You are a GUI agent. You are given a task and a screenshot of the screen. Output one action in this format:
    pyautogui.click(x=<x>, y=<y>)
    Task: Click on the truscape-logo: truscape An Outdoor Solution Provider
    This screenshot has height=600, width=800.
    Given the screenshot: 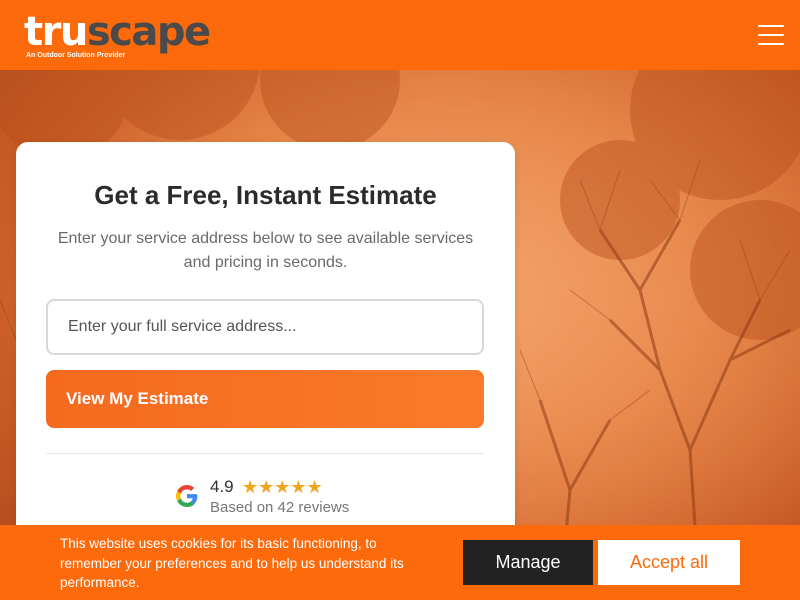 What is the action you would take?
    pyautogui.click(x=117, y=33)
    